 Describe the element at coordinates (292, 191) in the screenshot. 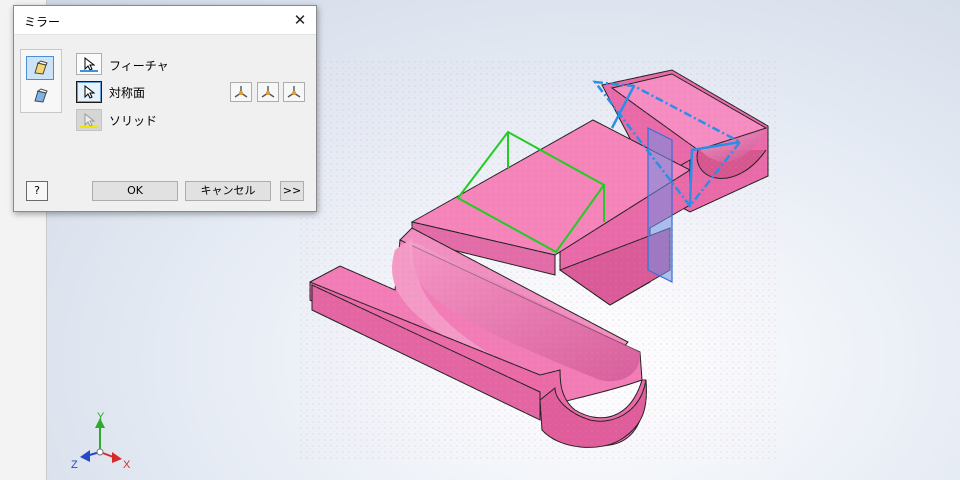

I see `more-options-button: >>` at that location.